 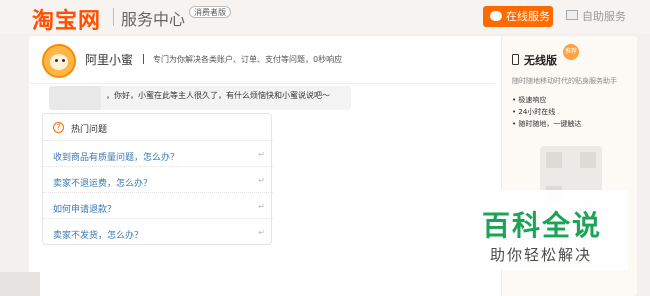 What do you see at coordinates (528, 16) in the screenshot?
I see `online-service-label: 在线服务` at bounding box center [528, 16].